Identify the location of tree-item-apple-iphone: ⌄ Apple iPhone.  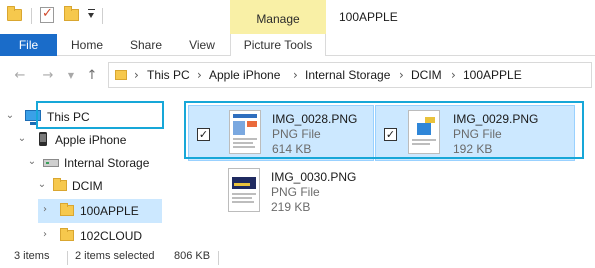
(89, 140).